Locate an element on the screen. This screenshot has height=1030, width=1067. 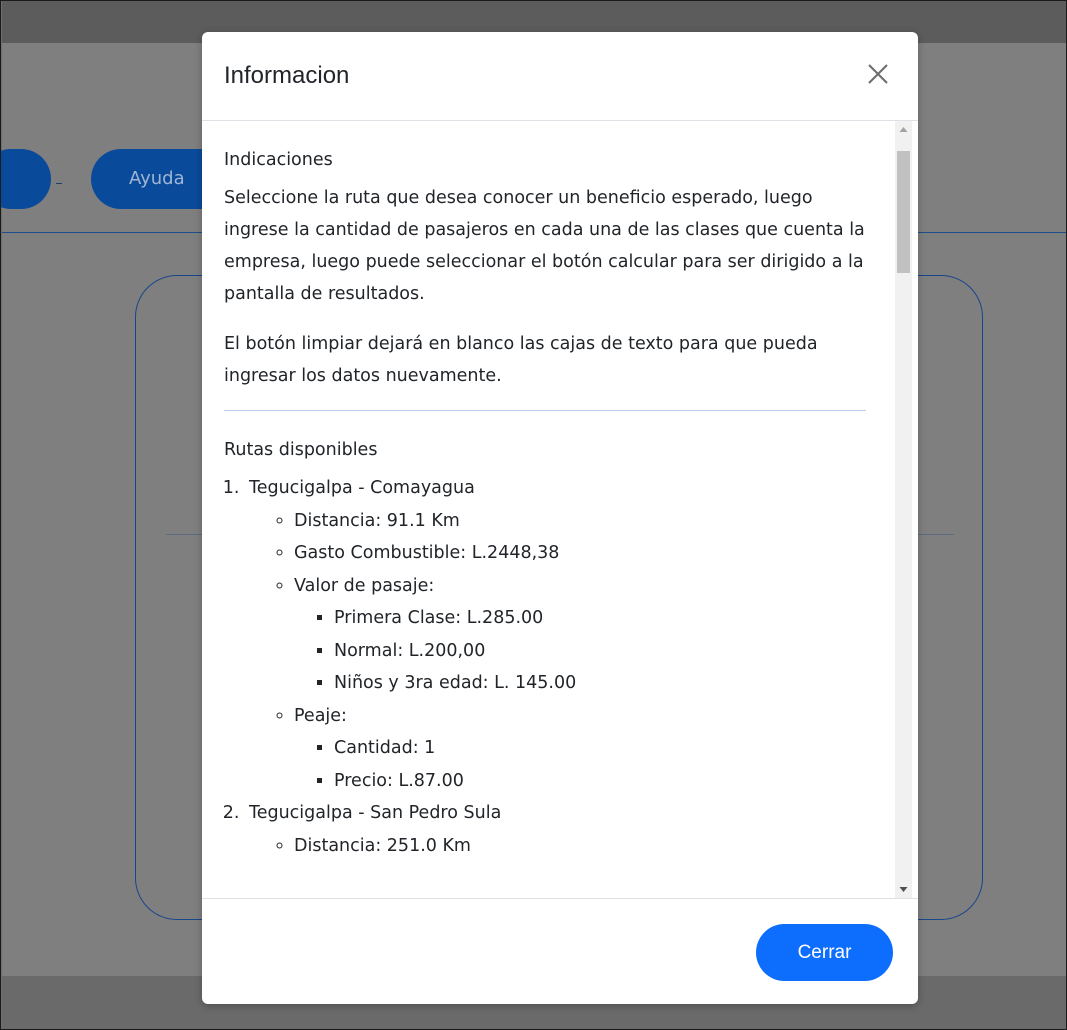
scroll-up-arrow-icon is located at coordinates (903, 129).